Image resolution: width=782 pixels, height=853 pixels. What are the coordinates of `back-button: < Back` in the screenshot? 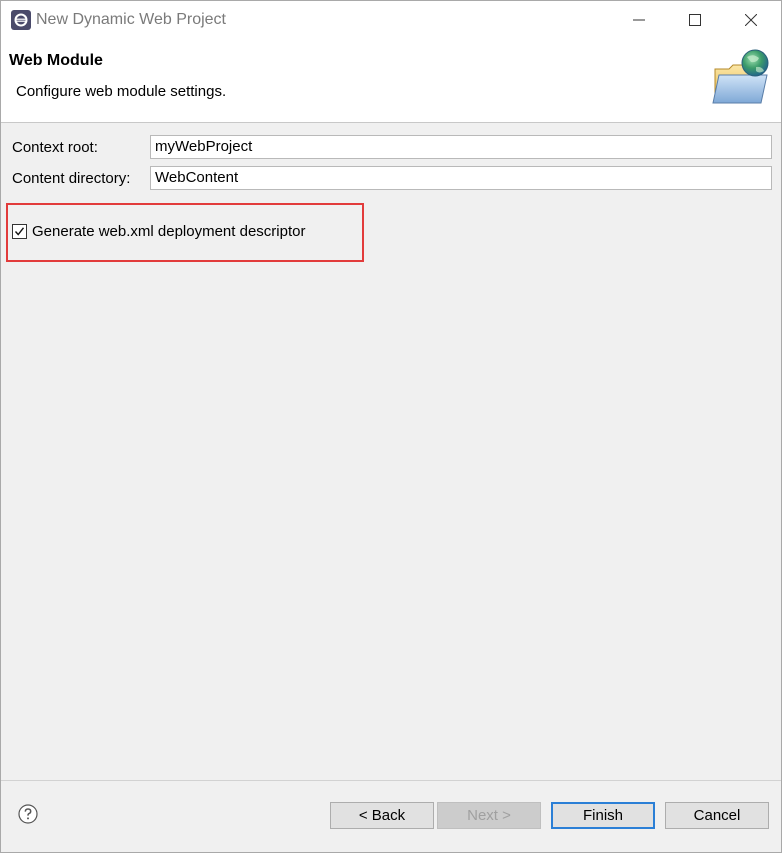 It's located at (382, 815).